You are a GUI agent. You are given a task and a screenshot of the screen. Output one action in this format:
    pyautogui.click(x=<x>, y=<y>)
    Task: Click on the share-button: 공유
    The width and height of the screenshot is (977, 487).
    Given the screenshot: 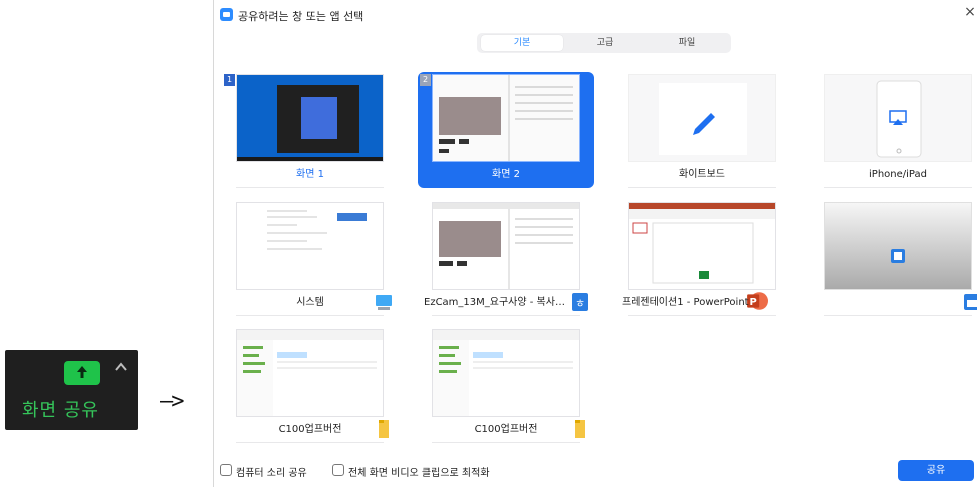 What is the action you would take?
    pyautogui.click(x=936, y=470)
    